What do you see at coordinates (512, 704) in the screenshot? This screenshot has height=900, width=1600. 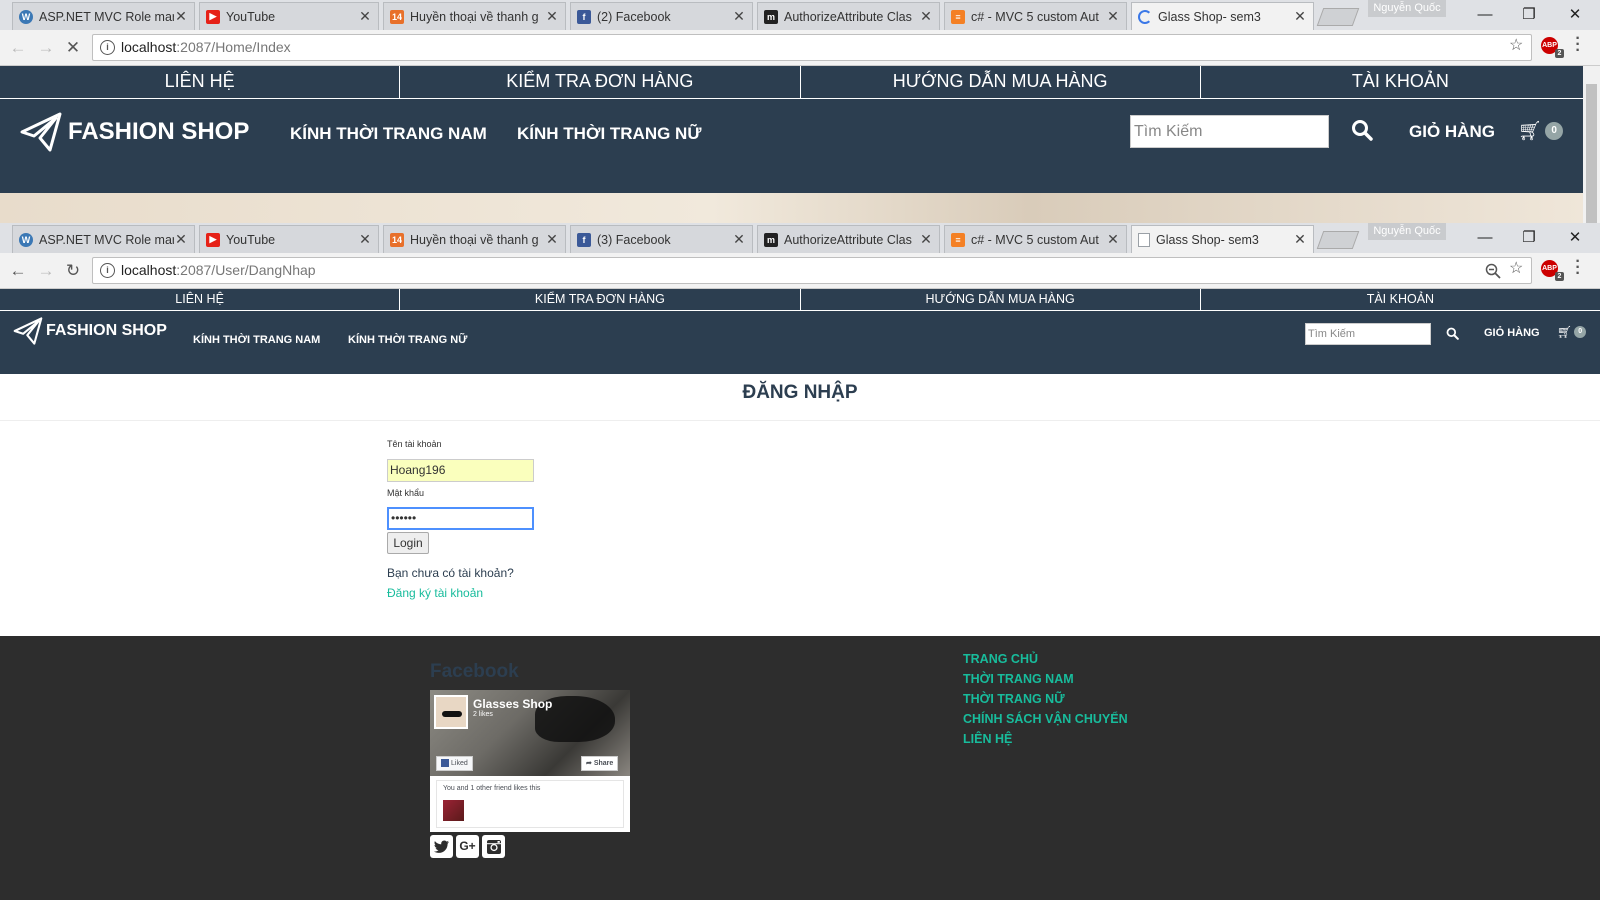 I see `fb-page-name: Glasses Shop` at bounding box center [512, 704].